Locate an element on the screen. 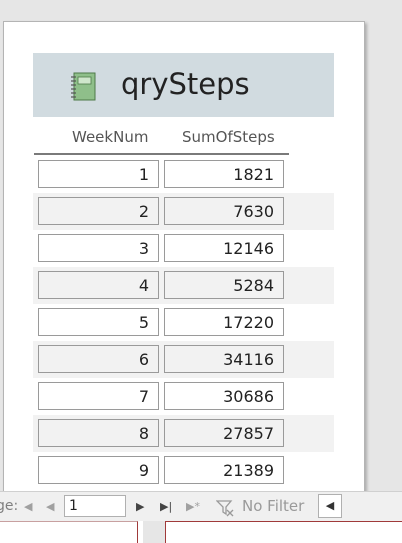  weeknum-cell: 6 is located at coordinates (98, 359).